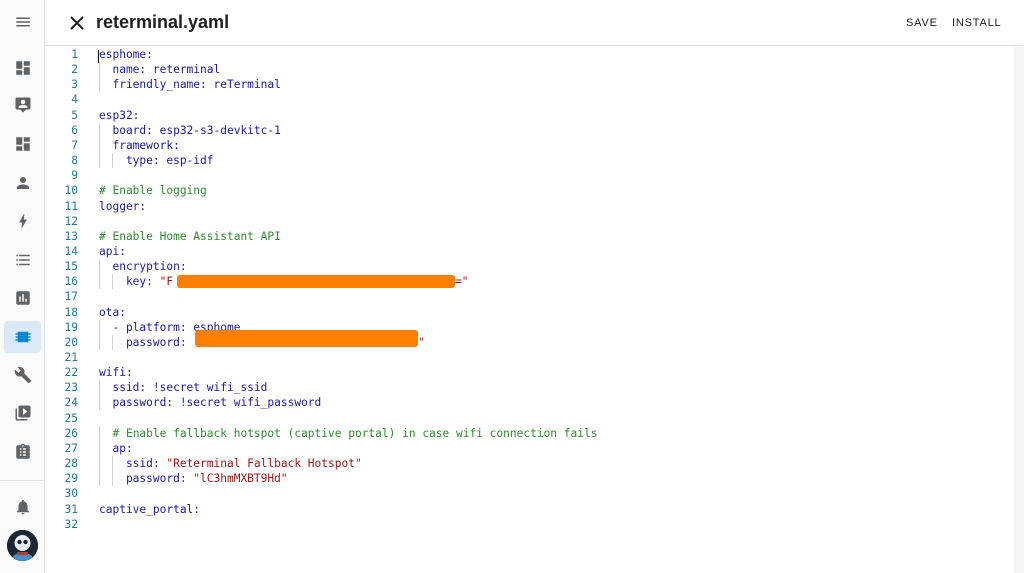 The width and height of the screenshot is (1024, 573). I want to click on editor-scrollbar, so click(1019, 310).